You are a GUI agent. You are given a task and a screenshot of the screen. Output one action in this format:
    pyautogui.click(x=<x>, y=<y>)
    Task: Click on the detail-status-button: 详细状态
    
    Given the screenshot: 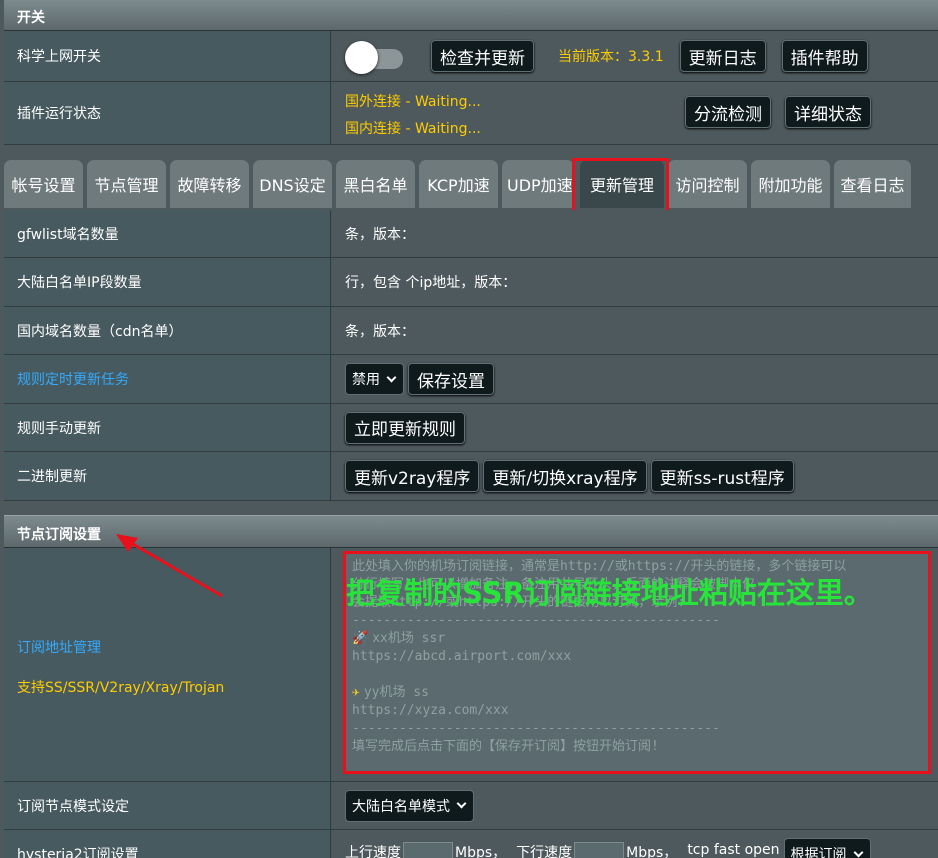 What is the action you would take?
    pyautogui.click(x=828, y=112)
    